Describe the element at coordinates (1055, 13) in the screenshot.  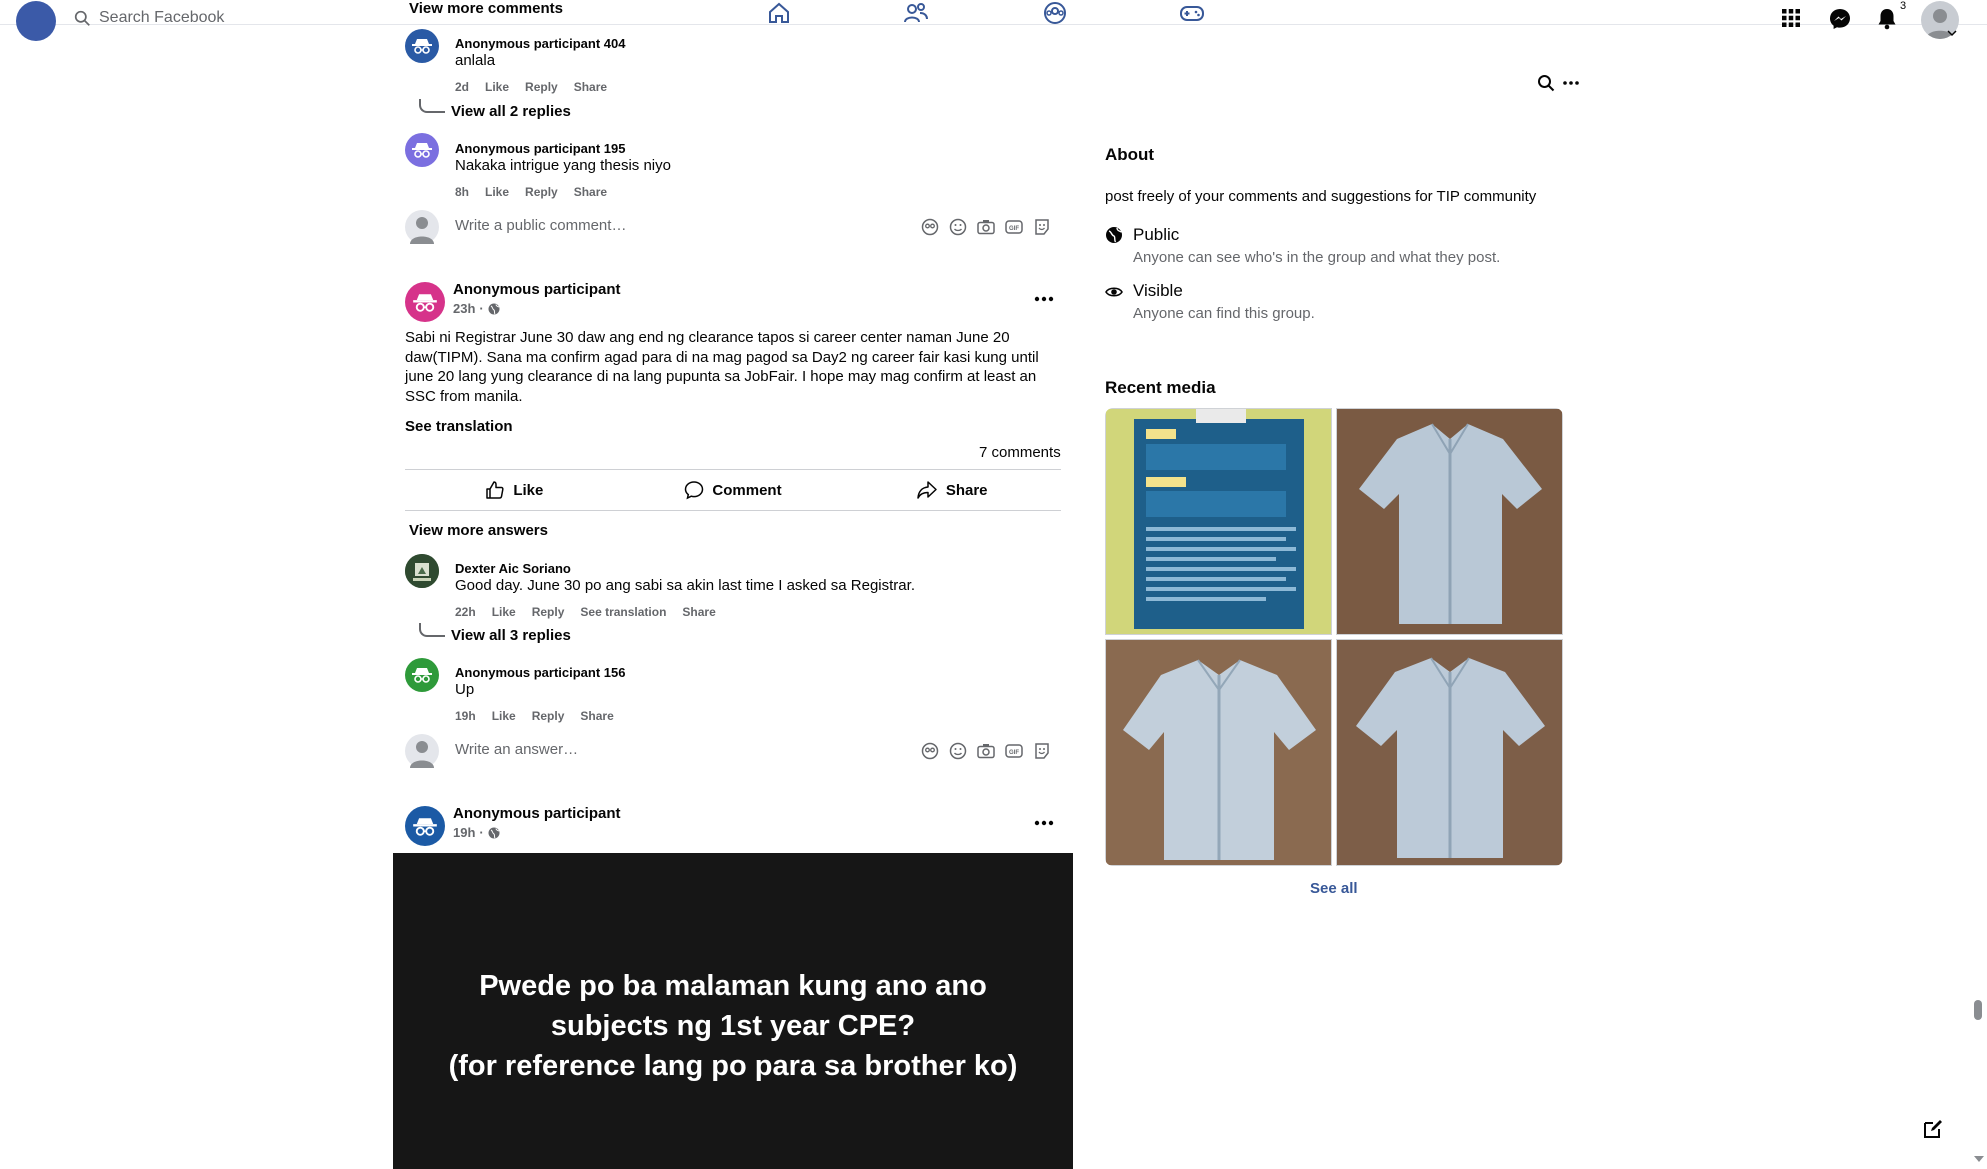
I see `groups-icon` at that location.